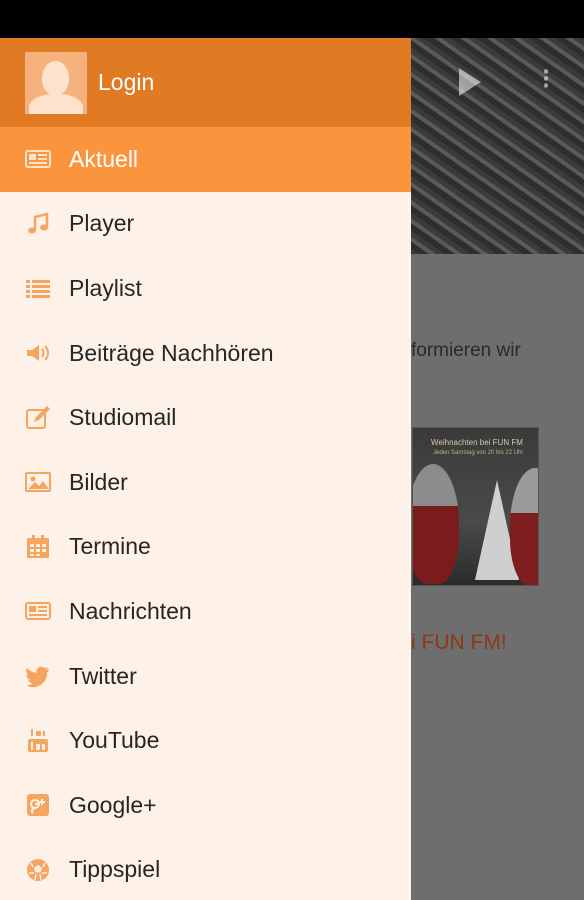 The height and width of the screenshot is (900, 584). Describe the element at coordinates (470, 82) in the screenshot. I see `play-icon` at that location.